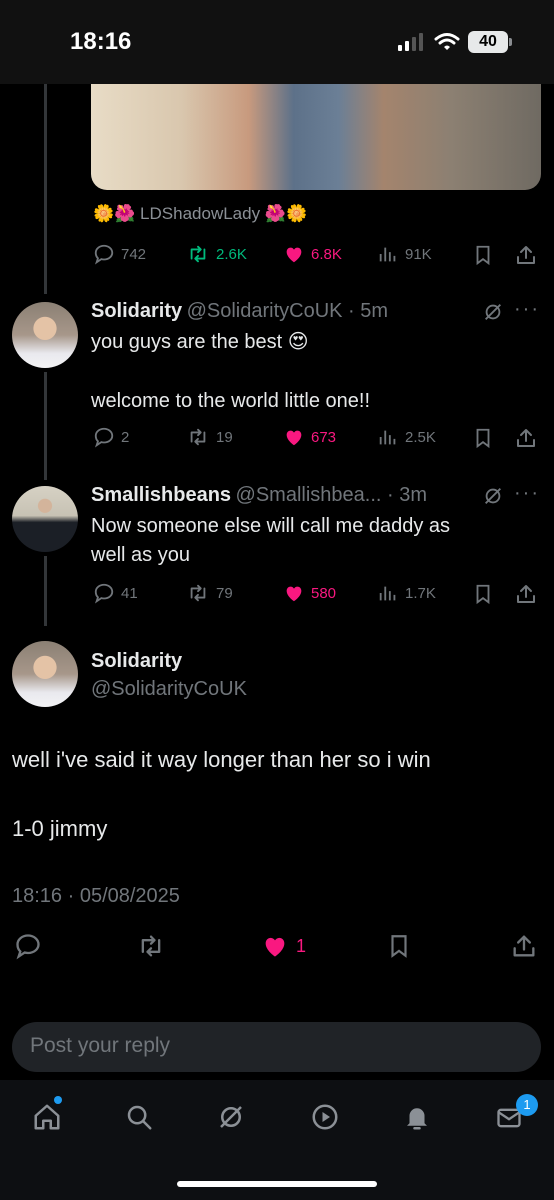 This screenshot has width=554, height=1200. Describe the element at coordinates (301, 945) in the screenshot. I see `like-count: 1` at that location.